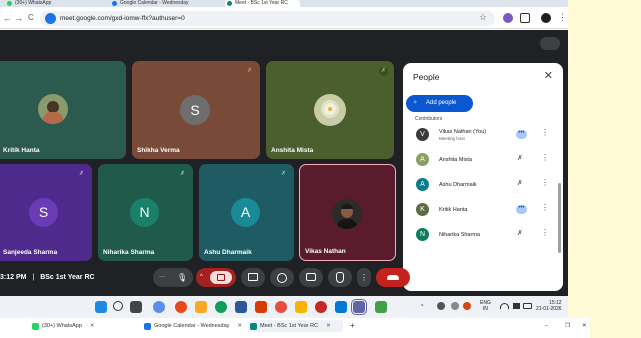 This screenshot has height=338, width=641. I want to click on panel-scrollbar, so click(559, 218).